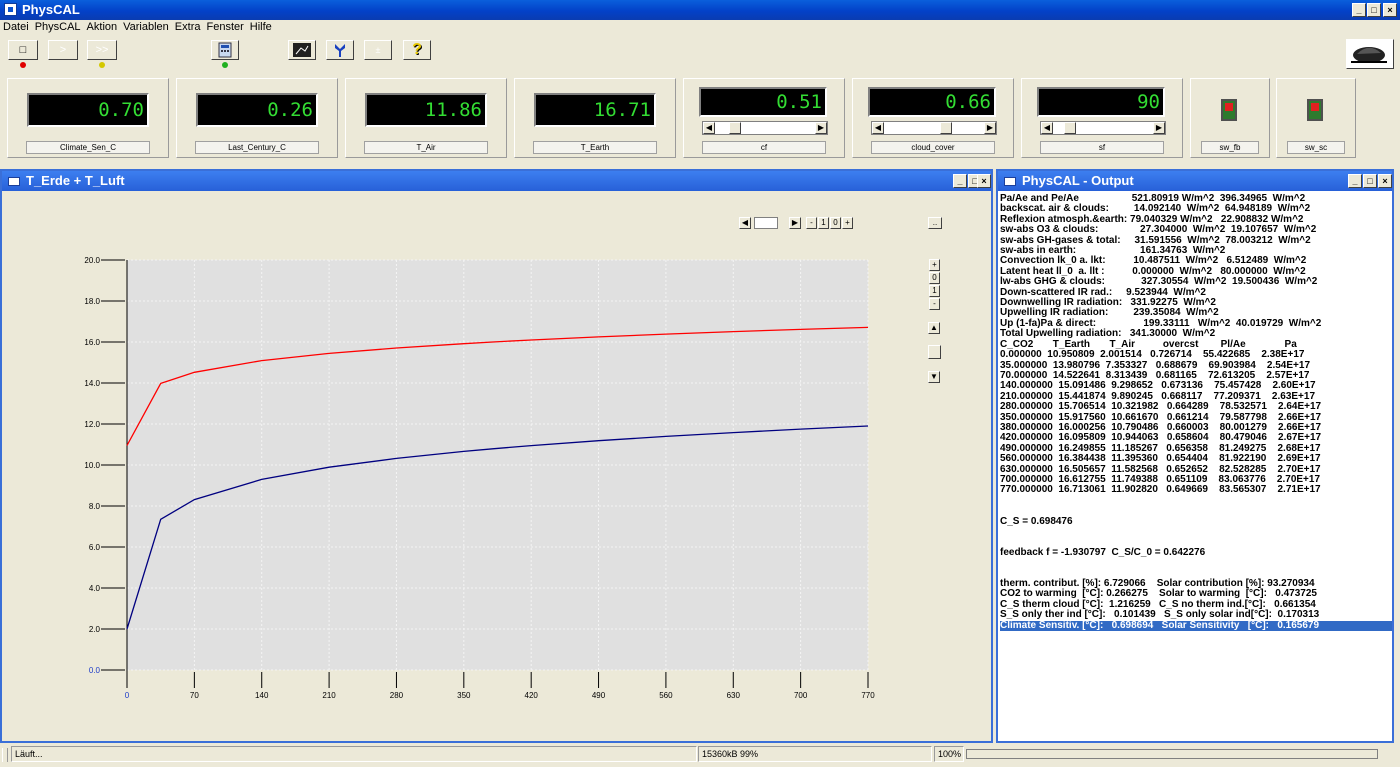 The image size is (1400, 767). I want to click on y-tick-label: 2.0, so click(95, 629).